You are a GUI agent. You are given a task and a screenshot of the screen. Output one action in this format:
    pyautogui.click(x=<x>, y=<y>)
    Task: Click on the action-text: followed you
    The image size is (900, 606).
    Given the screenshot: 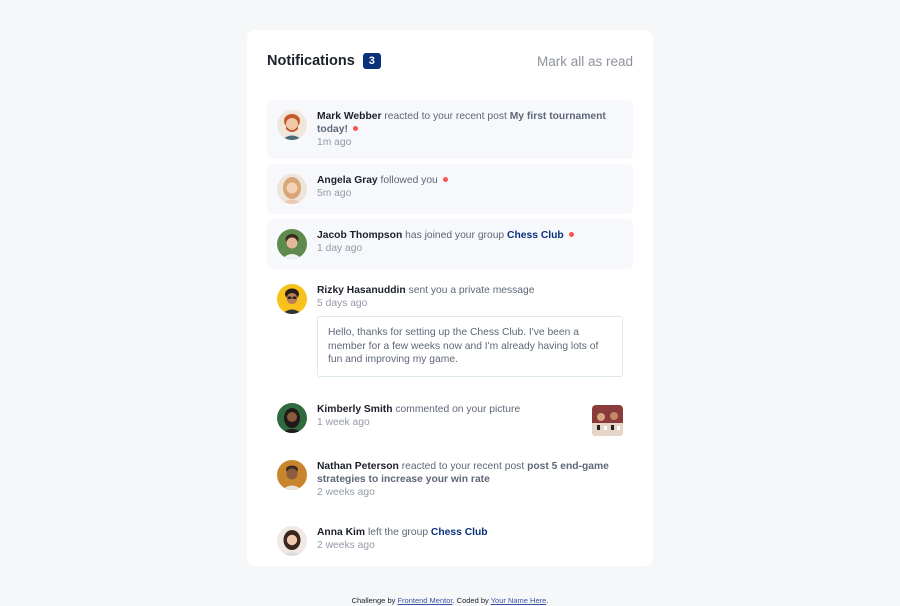 What is the action you would take?
    pyautogui.click(x=409, y=180)
    